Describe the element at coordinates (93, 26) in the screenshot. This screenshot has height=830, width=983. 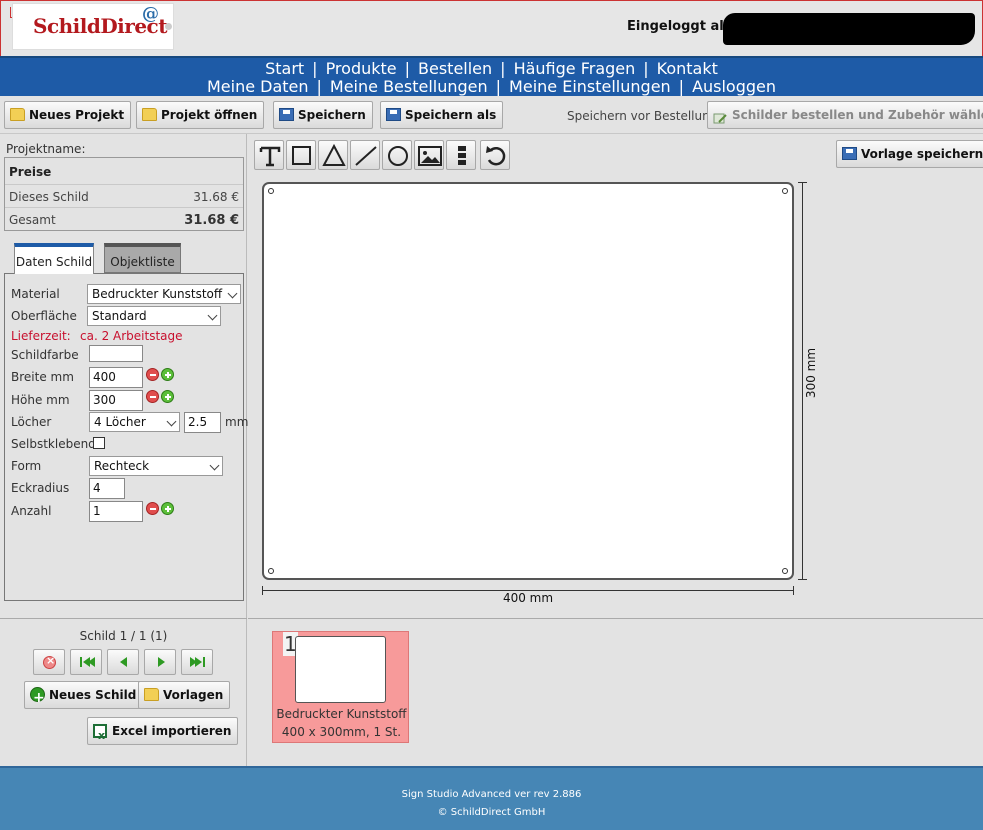
I see `logo: SchildDirect @` at that location.